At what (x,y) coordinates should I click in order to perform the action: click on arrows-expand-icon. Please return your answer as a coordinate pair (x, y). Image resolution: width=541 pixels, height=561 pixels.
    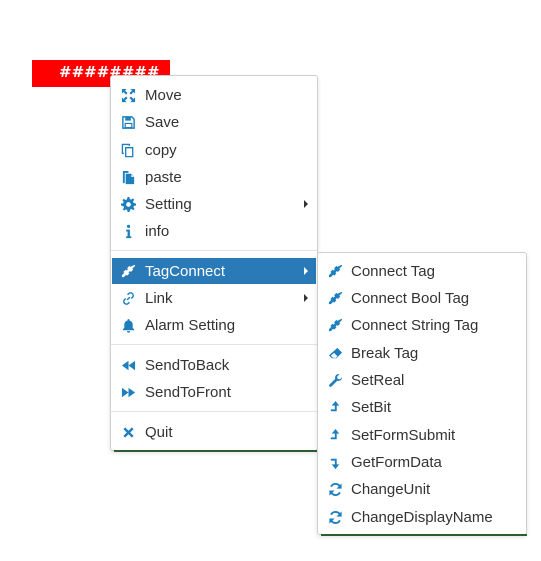
    Looking at the image, I should click on (128, 95).